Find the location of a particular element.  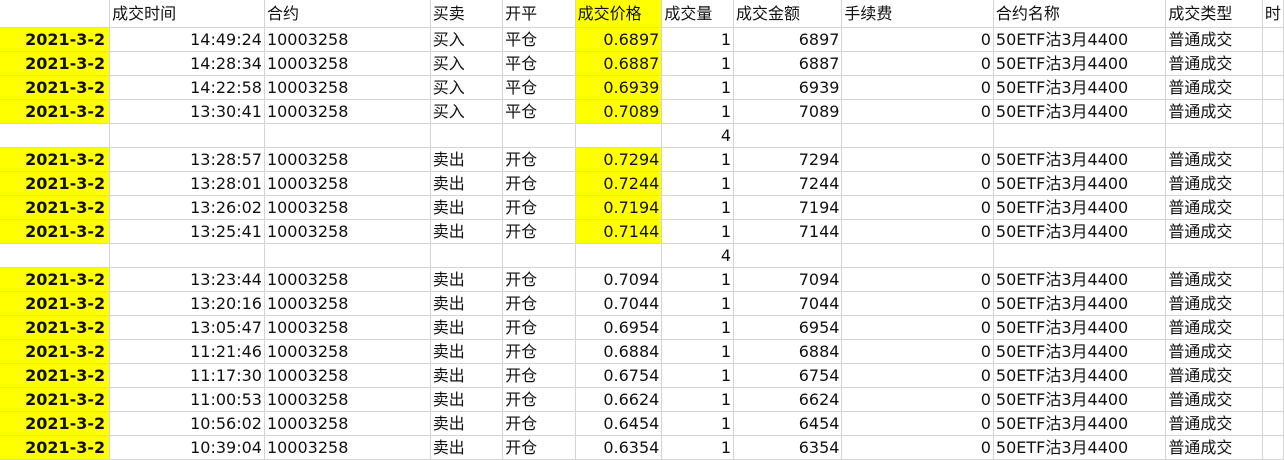

header-cell-name: 合约名称 is located at coordinates (1080, 14).